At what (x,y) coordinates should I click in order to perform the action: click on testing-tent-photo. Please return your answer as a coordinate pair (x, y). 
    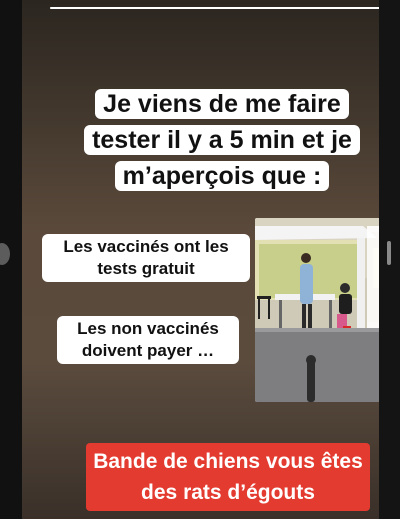
    Looking at the image, I should click on (317, 310).